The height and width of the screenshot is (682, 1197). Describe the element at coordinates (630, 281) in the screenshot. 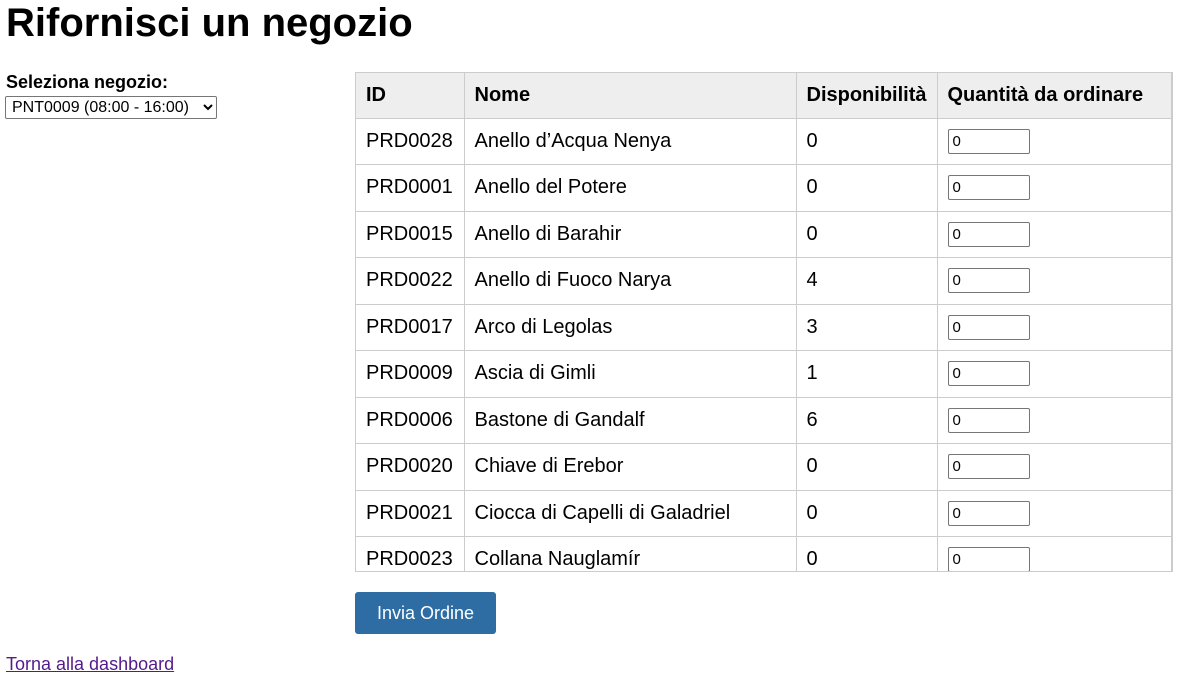

I see `cell-name: Anello di Fuoco Narya` at that location.